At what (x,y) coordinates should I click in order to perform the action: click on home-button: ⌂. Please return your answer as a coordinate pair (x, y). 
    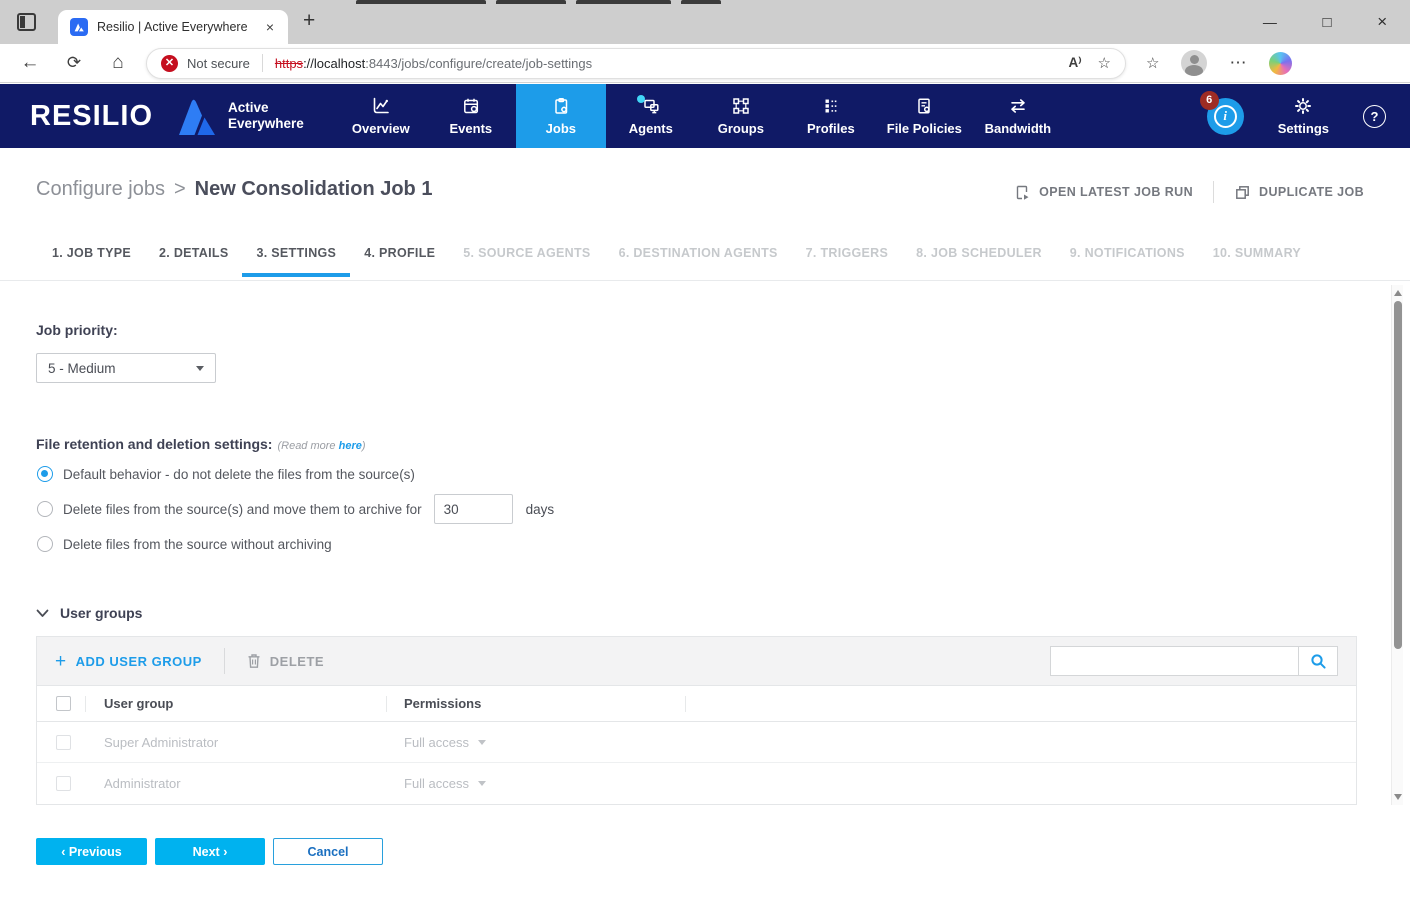
    Looking at the image, I should click on (118, 63).